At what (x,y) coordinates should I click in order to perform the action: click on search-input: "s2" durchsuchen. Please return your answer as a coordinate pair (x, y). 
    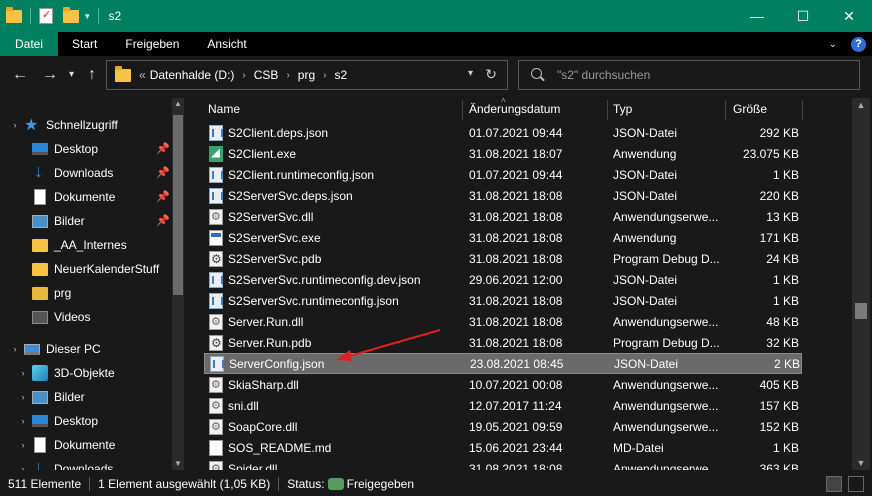
    Looking at the image, I should click on (603, 75).